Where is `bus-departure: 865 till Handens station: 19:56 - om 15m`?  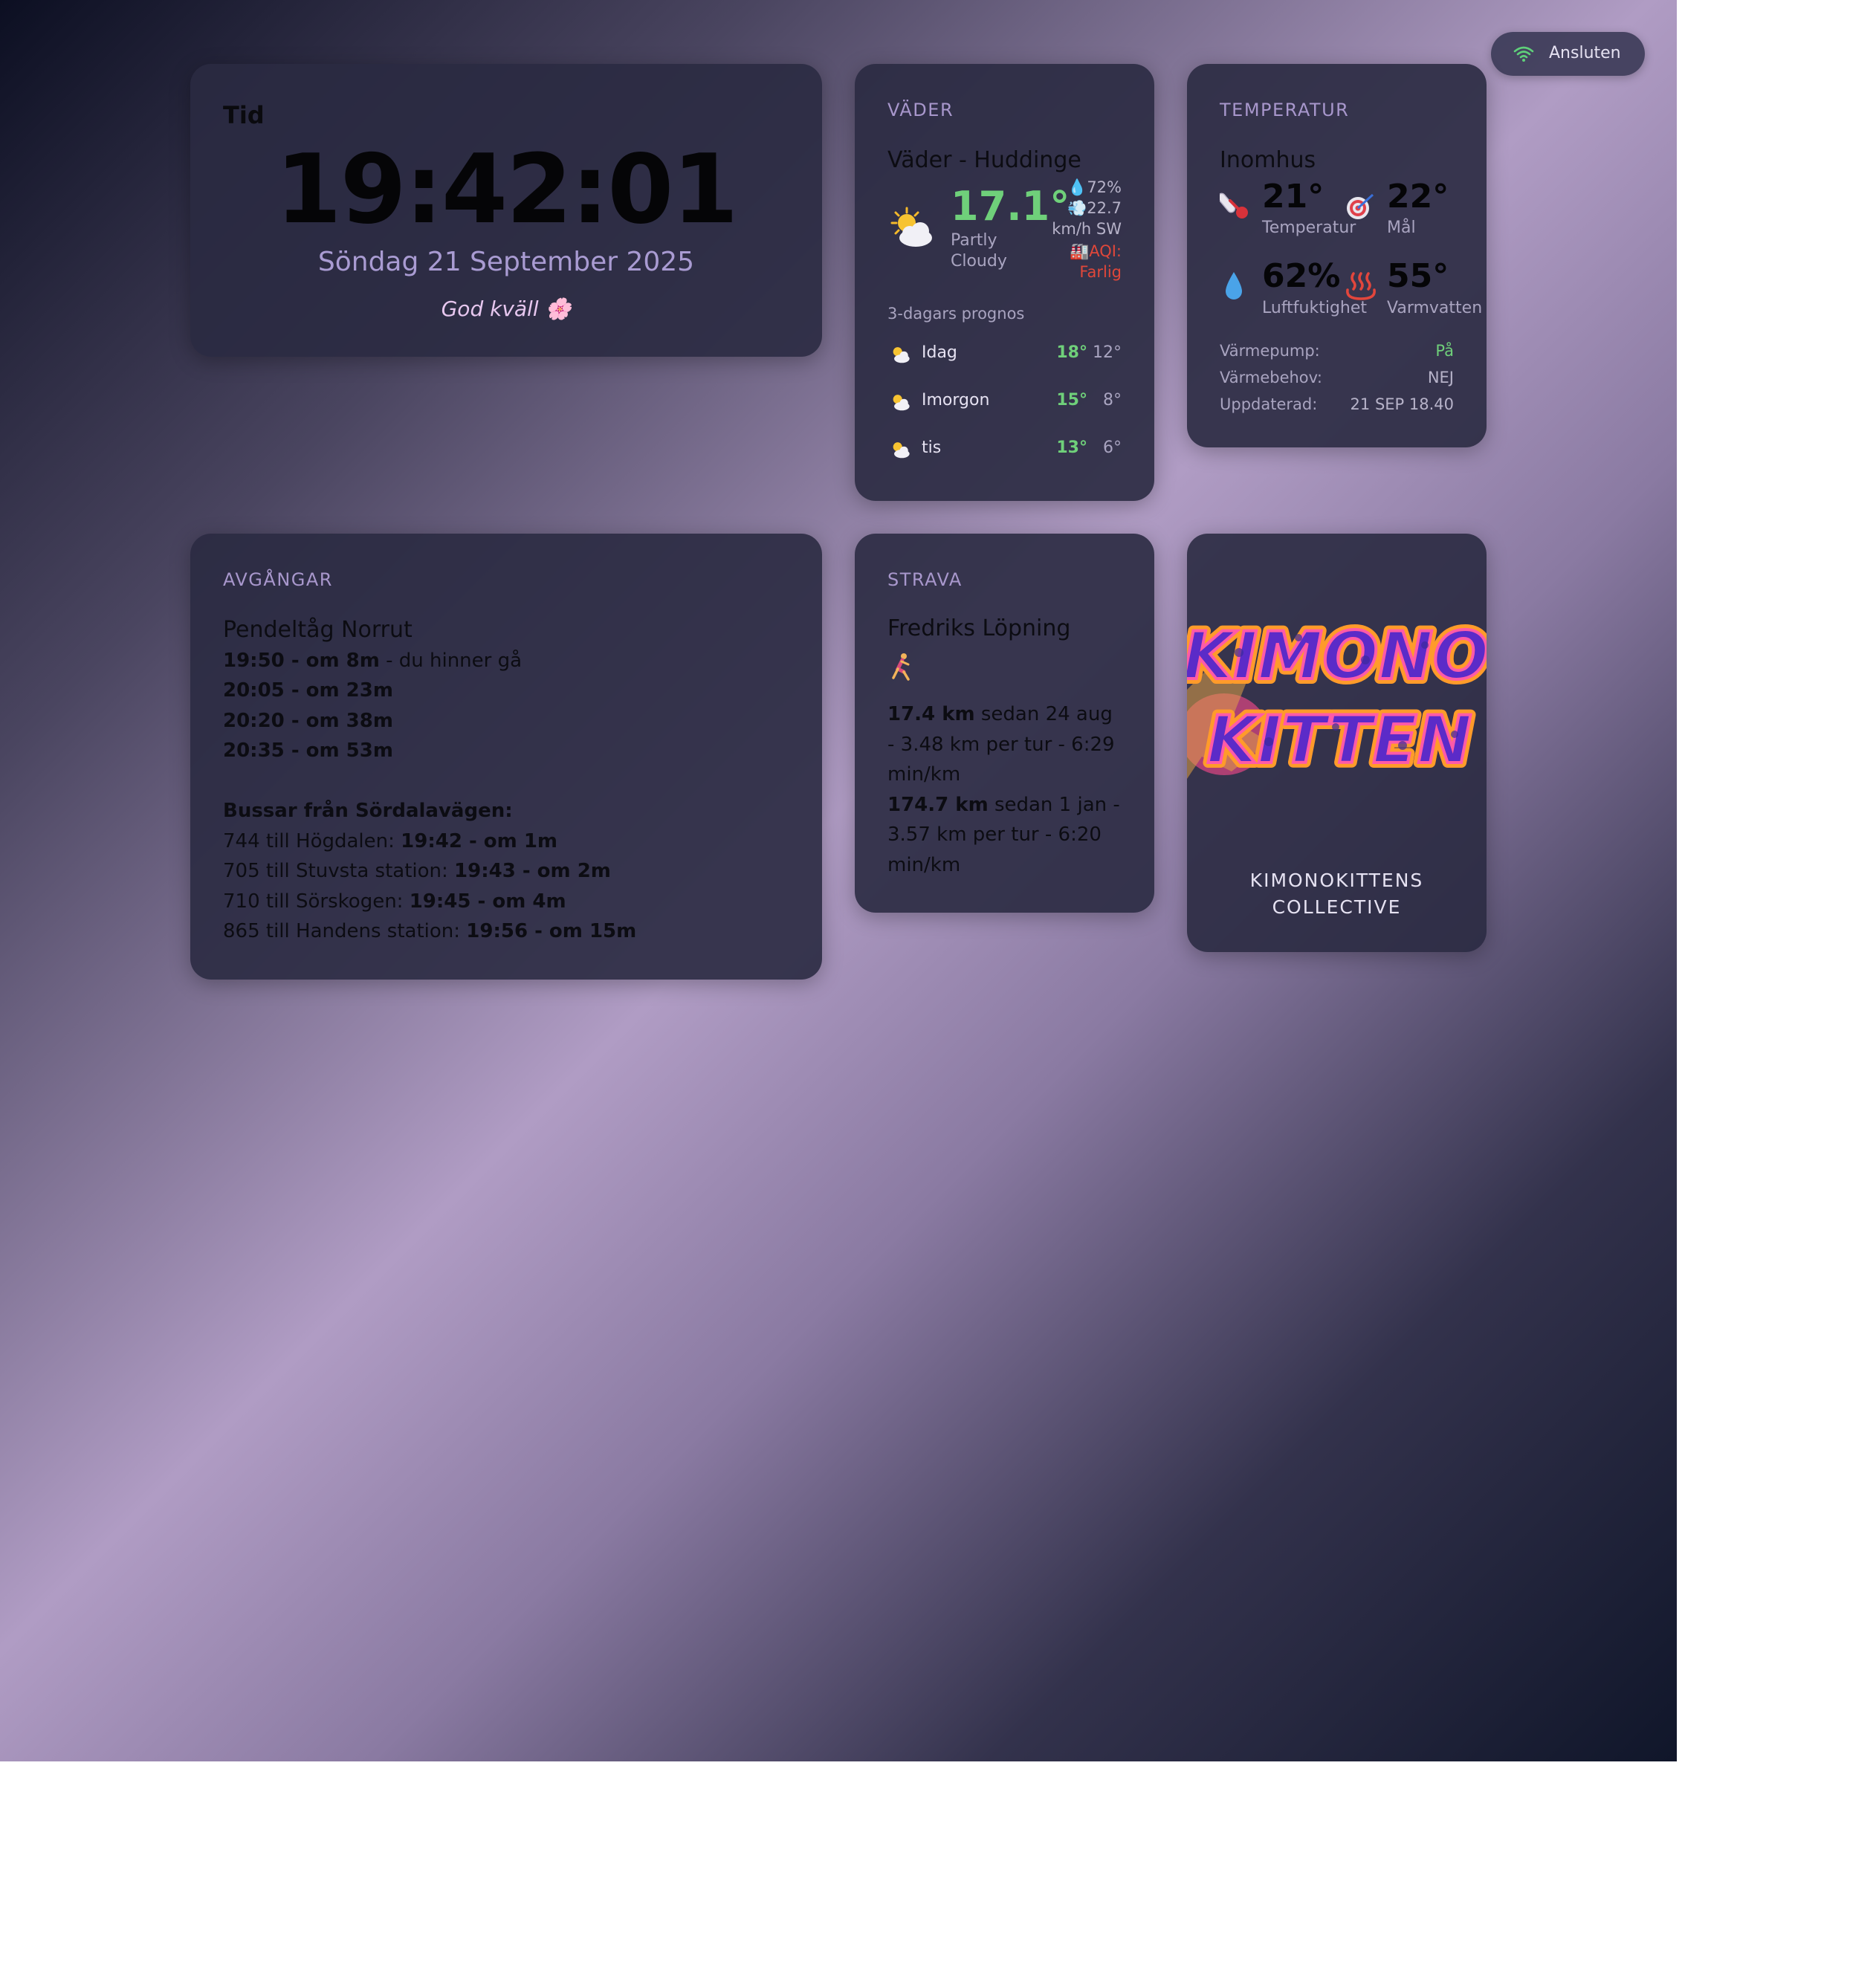 bus-departure: 865 till Handens station: 19:56 - om 15m is located at coordinates (429, 931).